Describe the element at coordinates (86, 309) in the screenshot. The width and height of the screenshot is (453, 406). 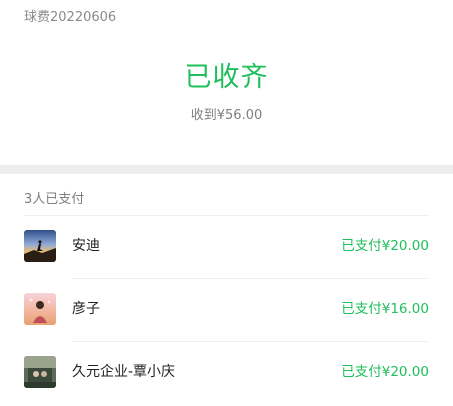
I see `payer-name: 彦子` at that location.